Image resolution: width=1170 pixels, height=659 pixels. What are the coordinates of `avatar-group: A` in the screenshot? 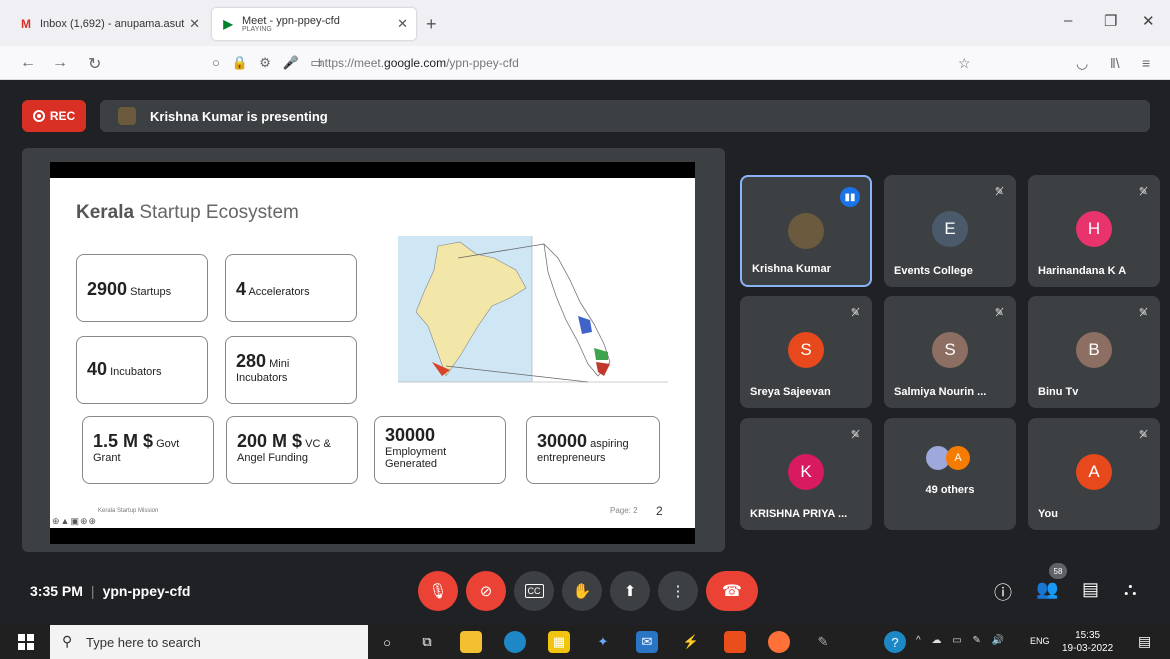 It's located at (951, 459).